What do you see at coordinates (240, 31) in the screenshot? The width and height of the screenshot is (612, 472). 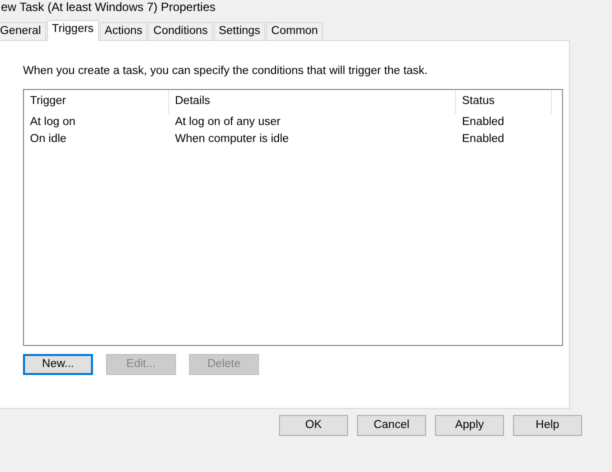 I see `tab: Settings` at bounding box center [240, 31].